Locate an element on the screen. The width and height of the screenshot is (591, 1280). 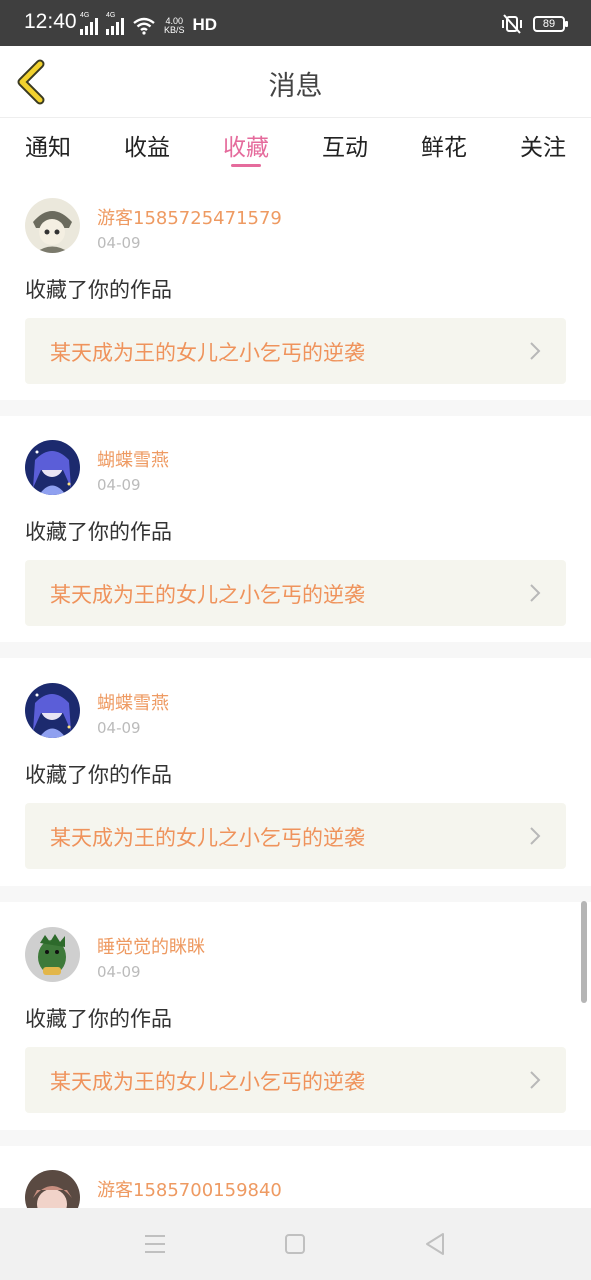
system-nav-bar is located at coordinates (295, 1244).